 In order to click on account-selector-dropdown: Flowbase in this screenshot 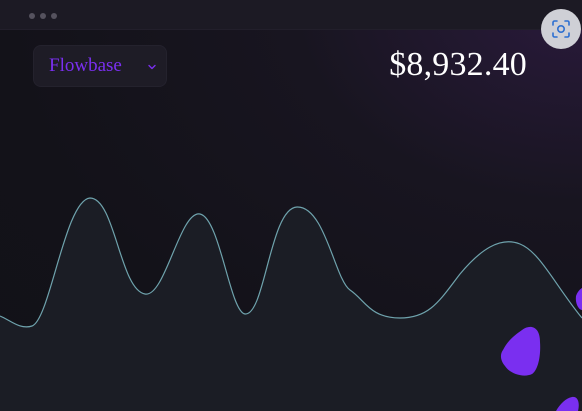, I will do `click(100, 66)`.